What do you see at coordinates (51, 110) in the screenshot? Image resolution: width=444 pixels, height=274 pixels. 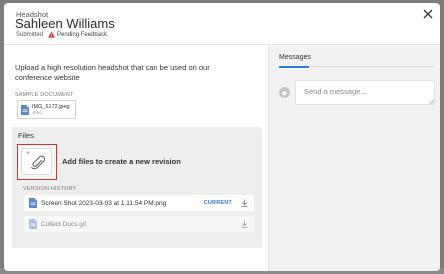 I see `sample-document-text: IMG_6172.jpeg JPEG` at bounding box center [51, 110].